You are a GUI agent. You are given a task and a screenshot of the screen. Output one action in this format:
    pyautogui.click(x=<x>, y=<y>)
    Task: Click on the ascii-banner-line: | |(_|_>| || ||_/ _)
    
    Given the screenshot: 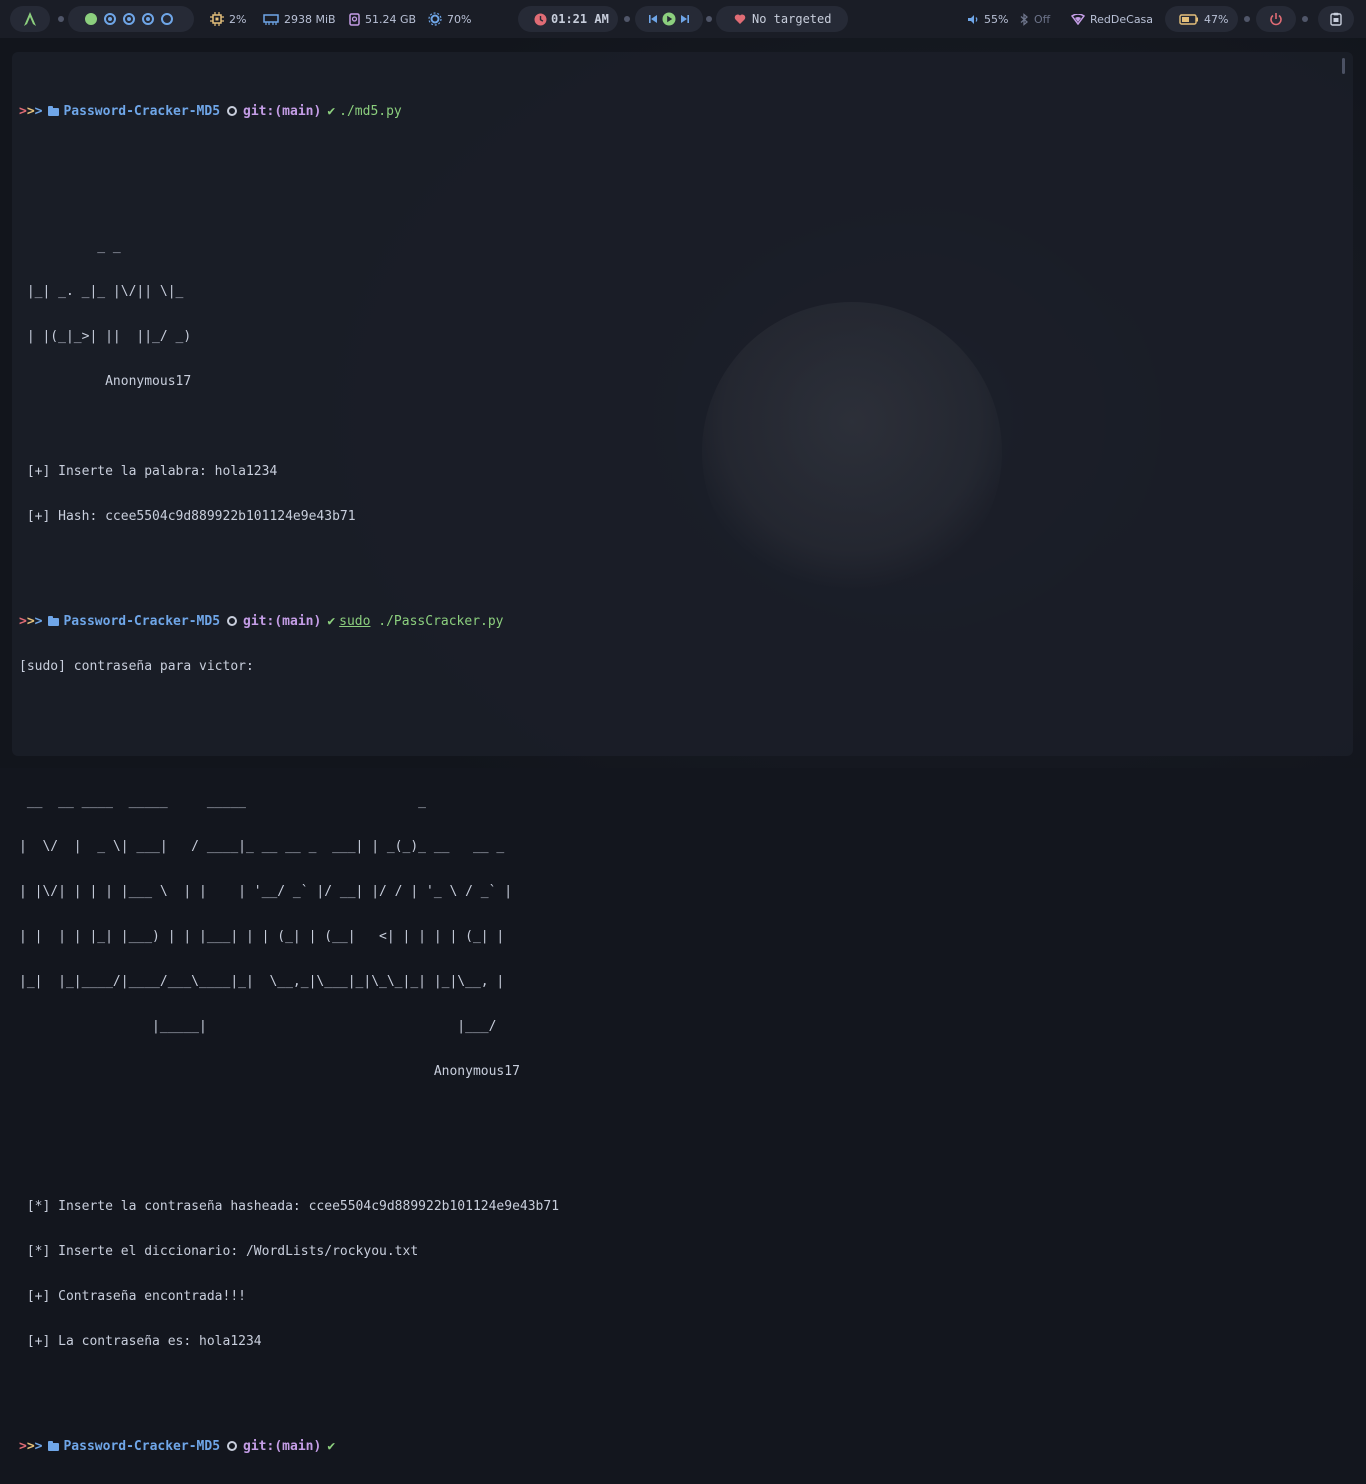 What is the action you would take?
    pyautogui.click(x=105, y=336)
    